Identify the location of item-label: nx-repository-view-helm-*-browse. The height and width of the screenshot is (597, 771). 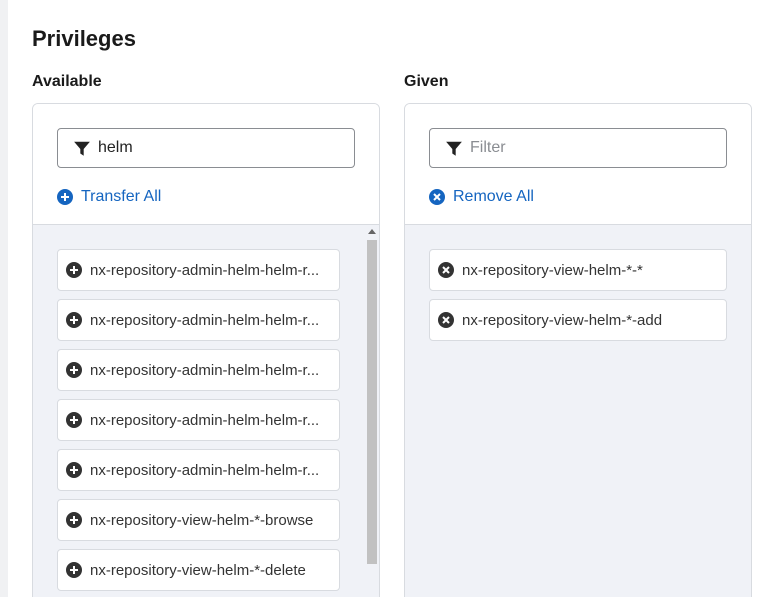
(202, 520).